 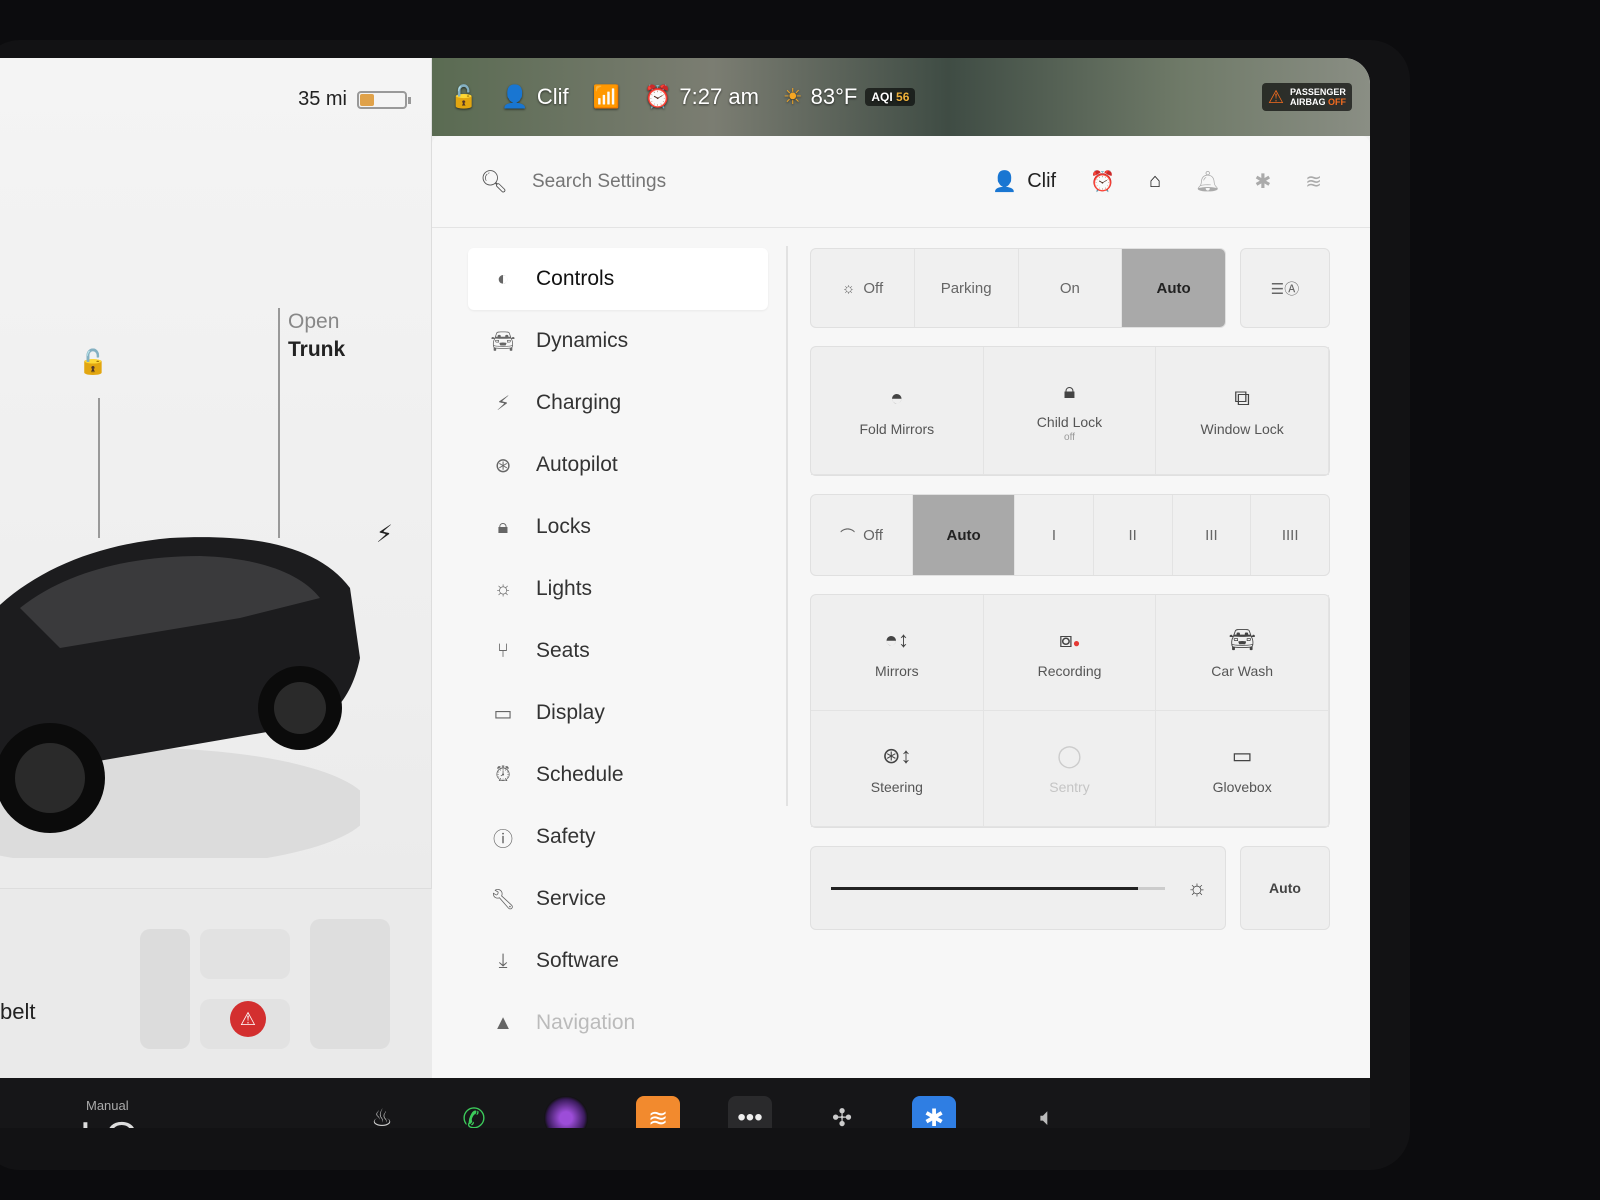 I want to click on headlight-parking-button: Parking, so click(x=967, y=288).